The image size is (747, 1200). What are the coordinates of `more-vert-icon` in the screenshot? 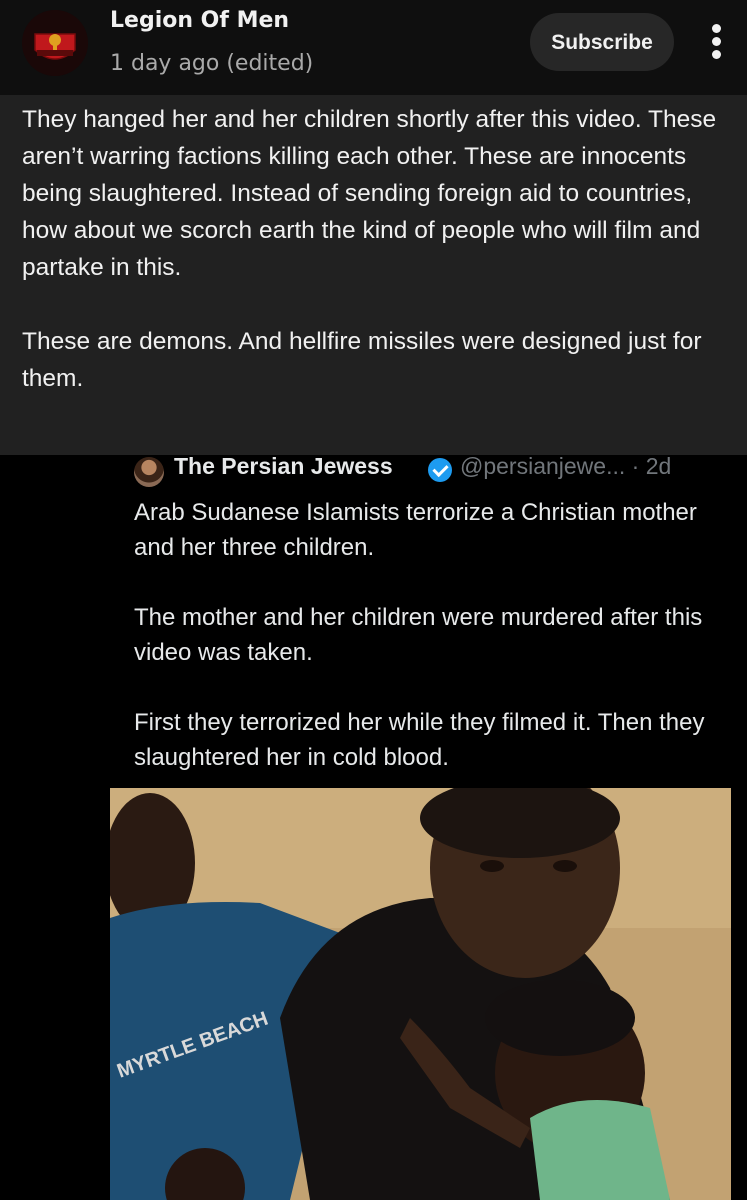 It's located at (717, 42).